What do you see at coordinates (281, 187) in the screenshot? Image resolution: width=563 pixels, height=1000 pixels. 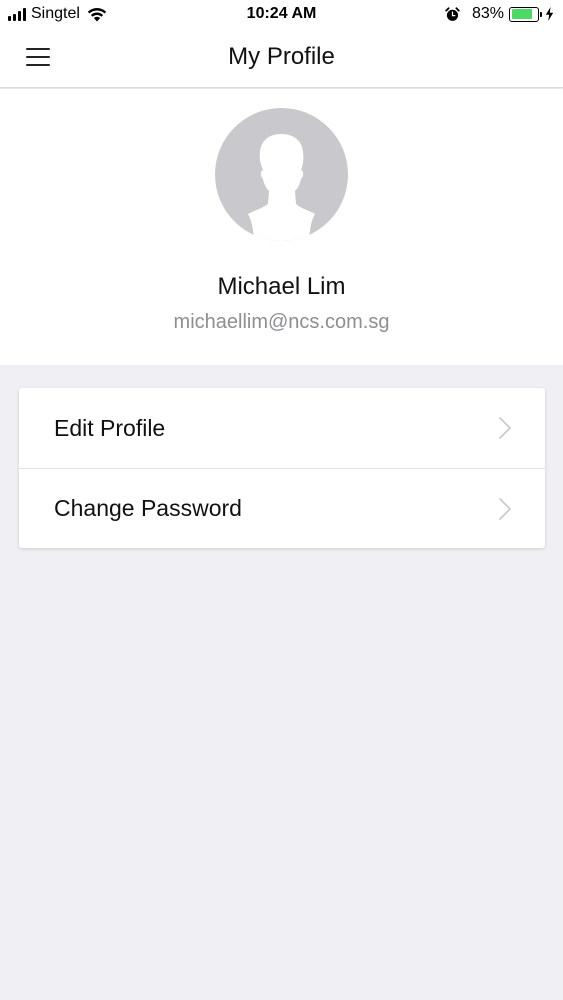 I see `default-user-silhouette-icon` at bounding box center [281, 187].